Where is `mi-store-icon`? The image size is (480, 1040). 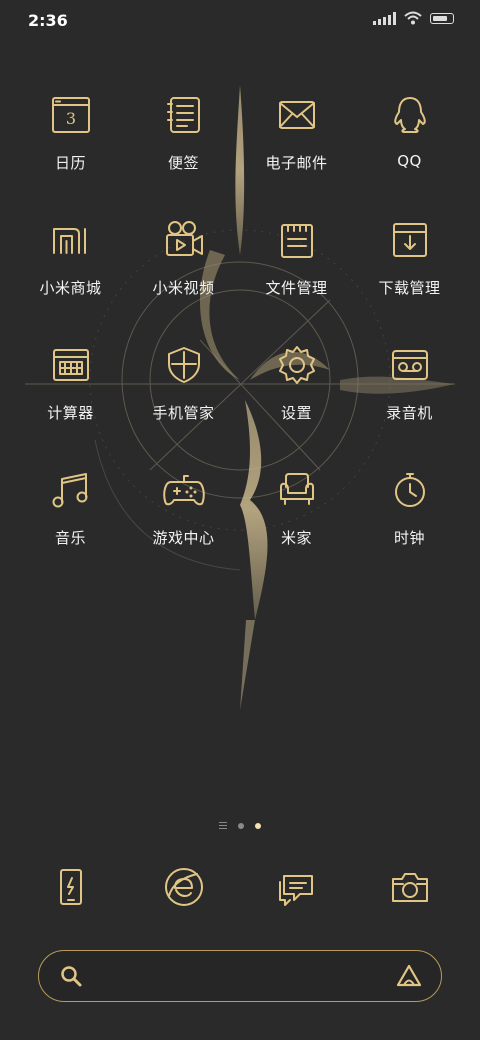
mi-store-icon is located at coordinates (69, 241).